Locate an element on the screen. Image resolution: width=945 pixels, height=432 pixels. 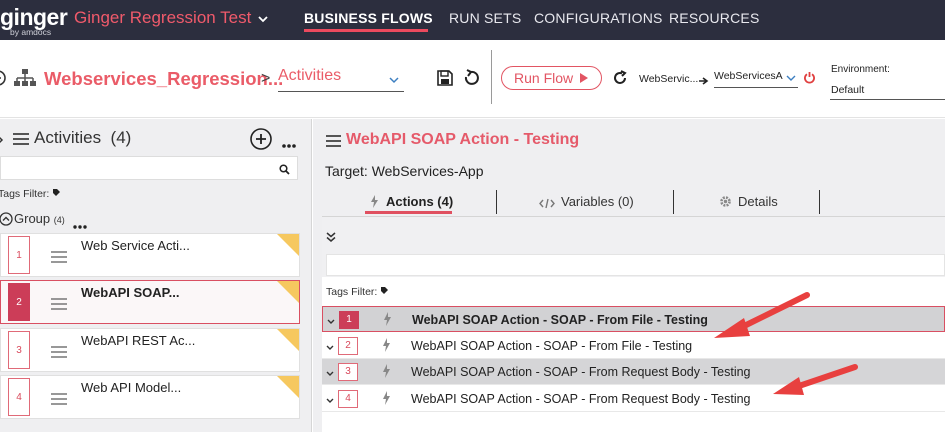
environment-select: Default is located at coordinates (887, 91).